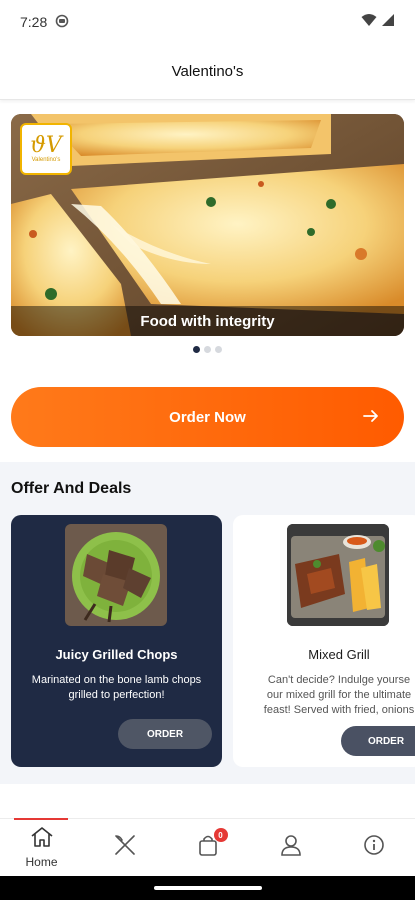  Describe the element at coordinates (46, 160) in the screenshot. I see `logo-text: Valentino's` at that location.